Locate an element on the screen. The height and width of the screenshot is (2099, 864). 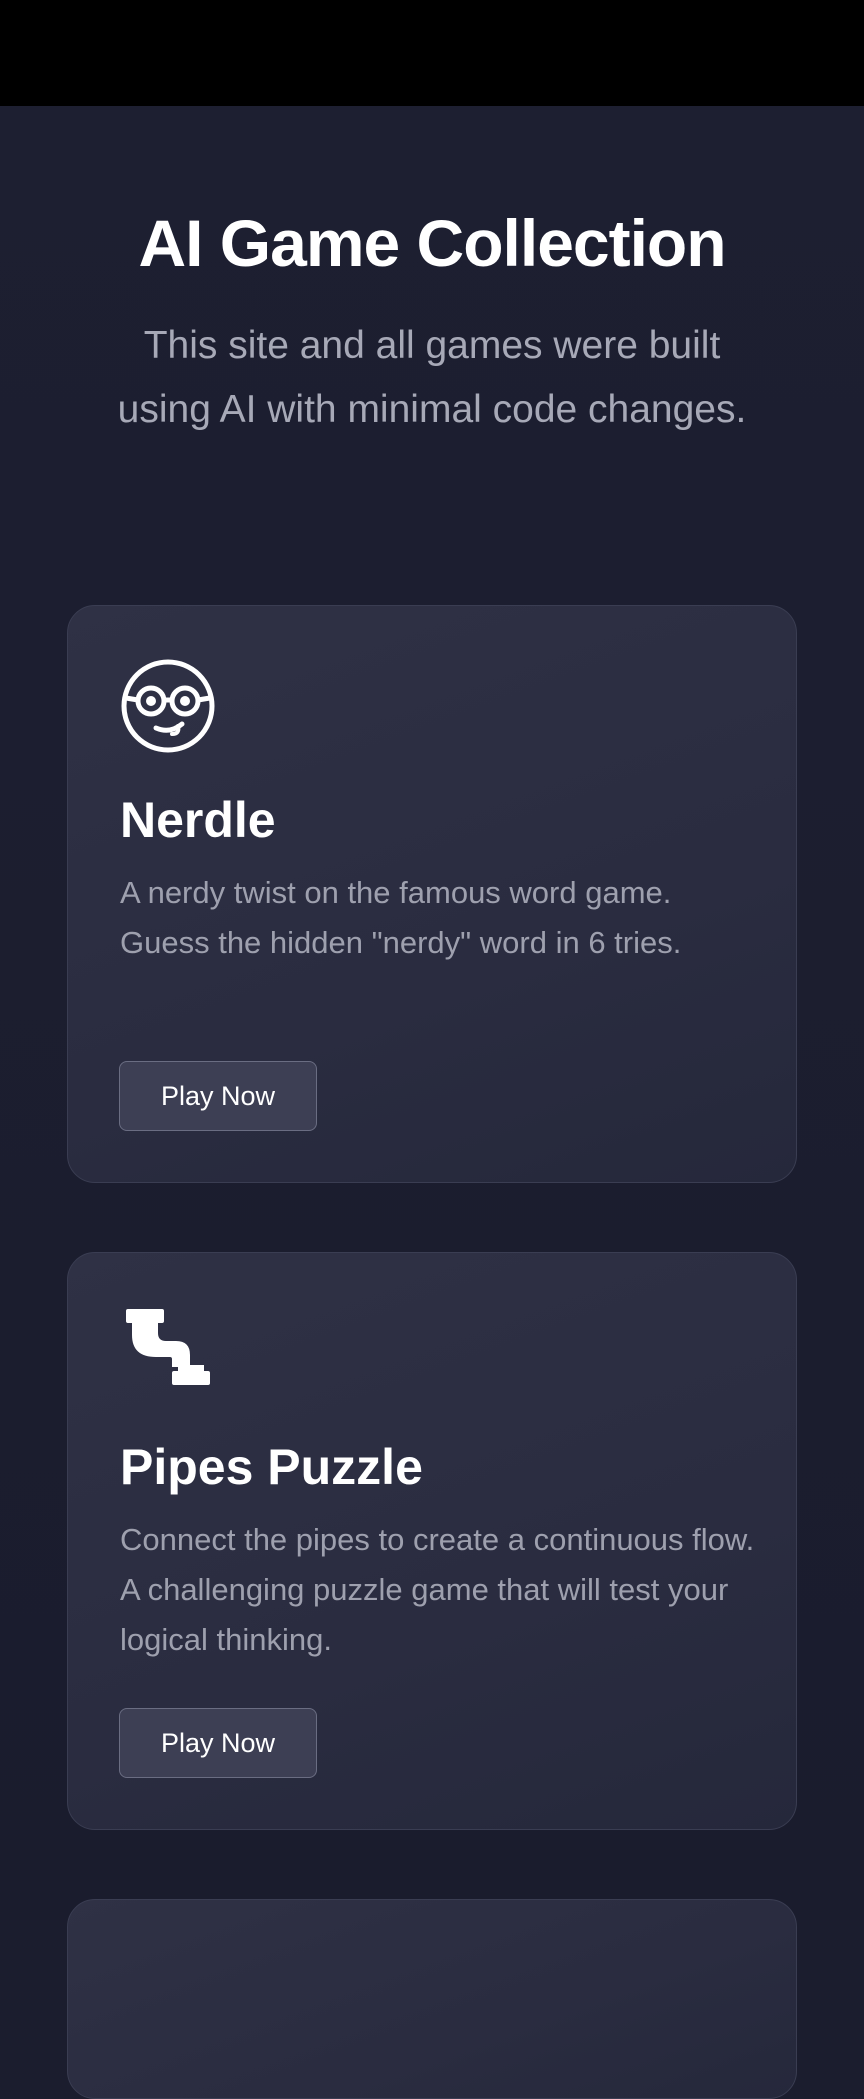
game-title: Nerdle is located at coordinates (198, 820).